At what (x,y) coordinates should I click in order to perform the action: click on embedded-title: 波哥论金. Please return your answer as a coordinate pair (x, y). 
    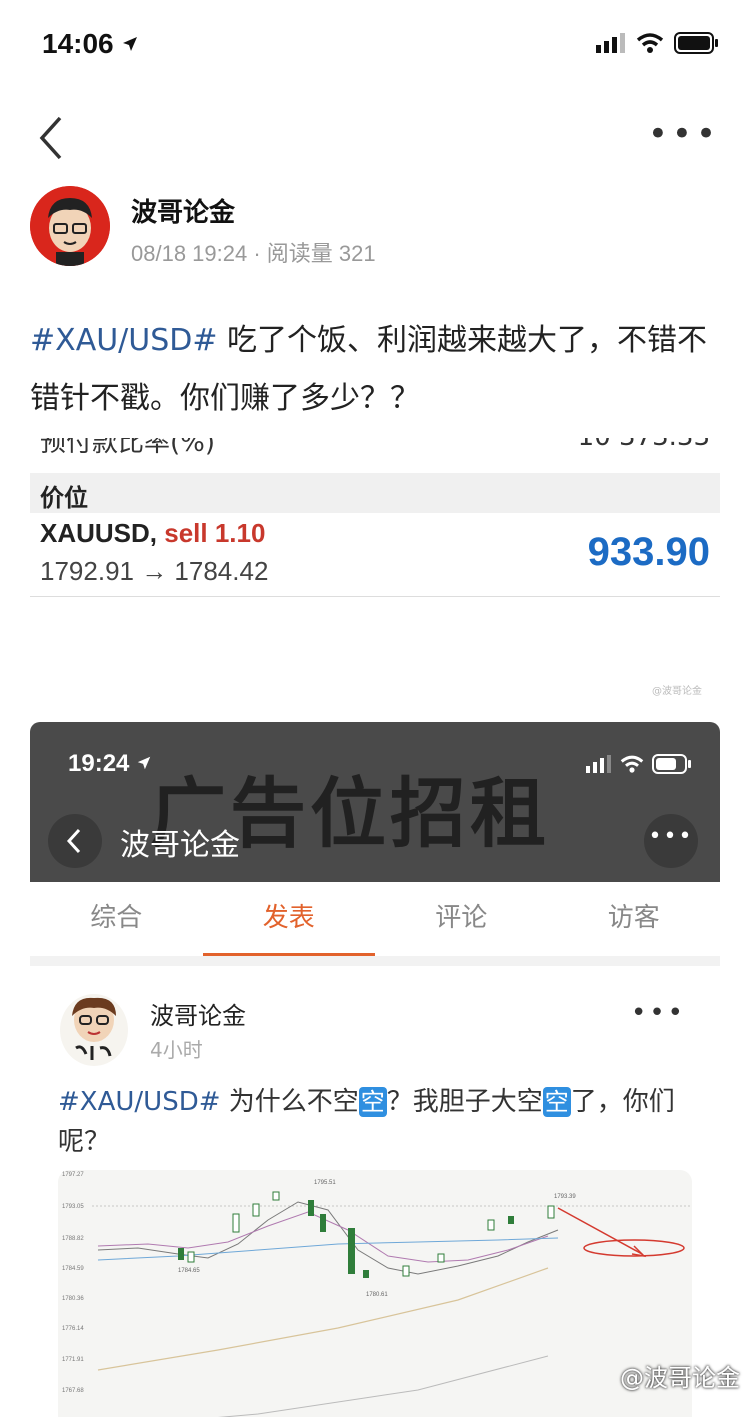
    Looking at the image, I should click on (180, 845).